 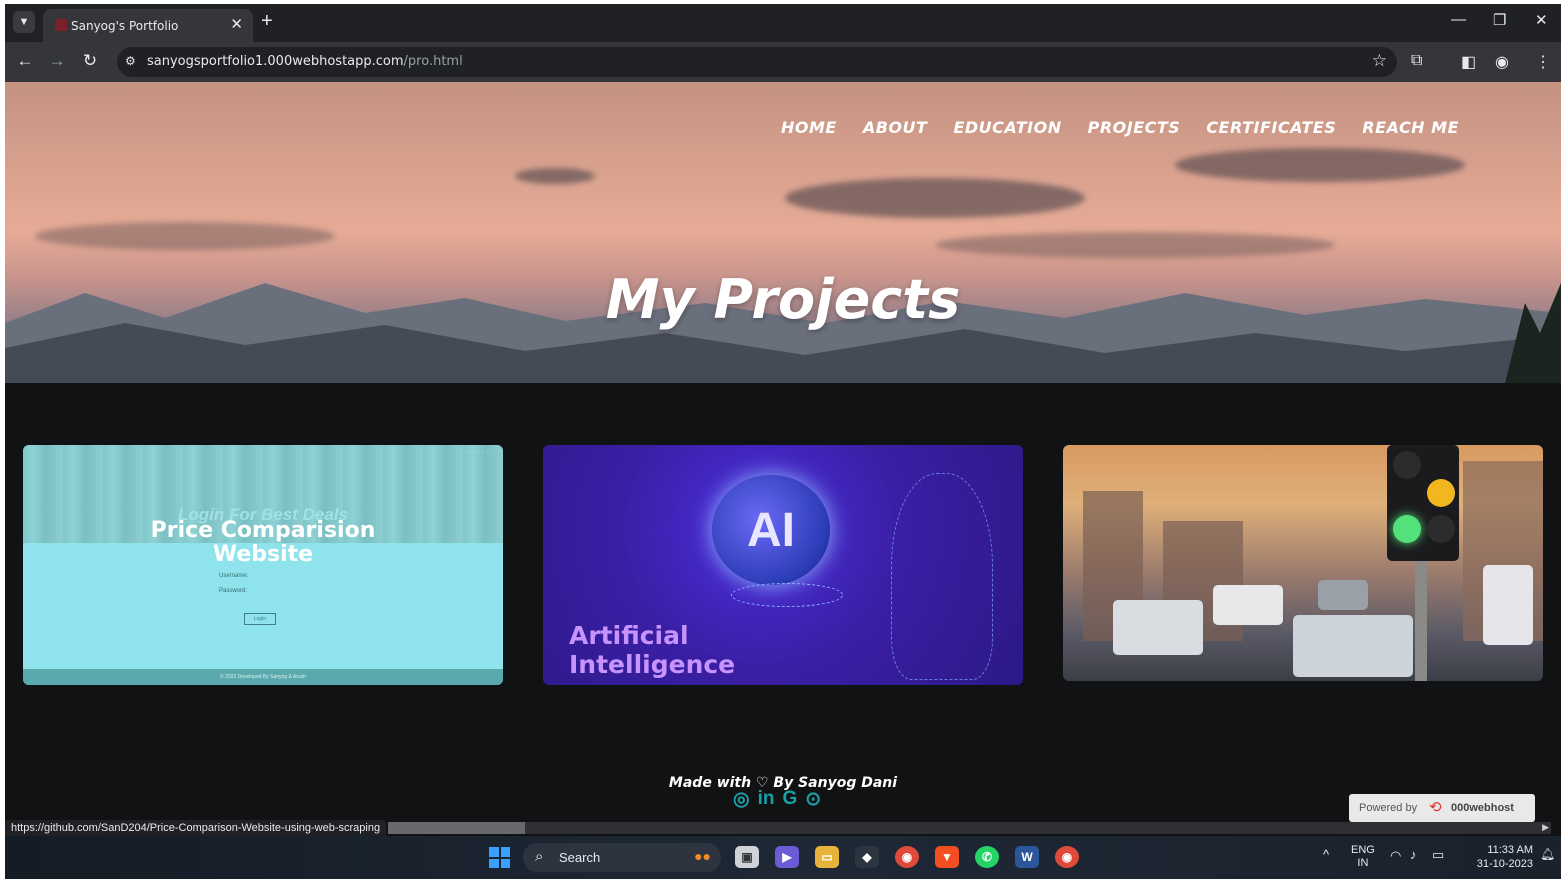 What do you see at coordinates (263, 542) in the screenshot?
I see `card1-title: Price Comparision Website` at bounding box center [263, 542].